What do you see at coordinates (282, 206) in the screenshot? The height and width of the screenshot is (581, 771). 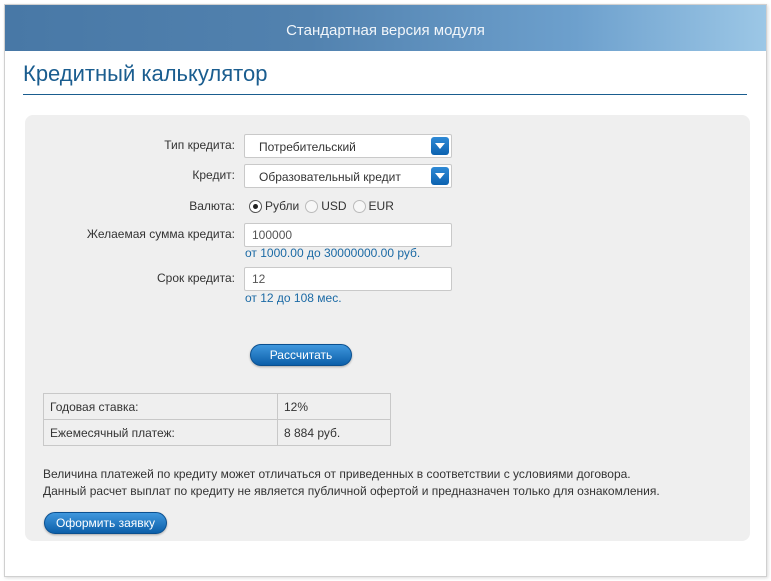 I see `currency-option-label: Рубли` at bounding box center [282, 206].